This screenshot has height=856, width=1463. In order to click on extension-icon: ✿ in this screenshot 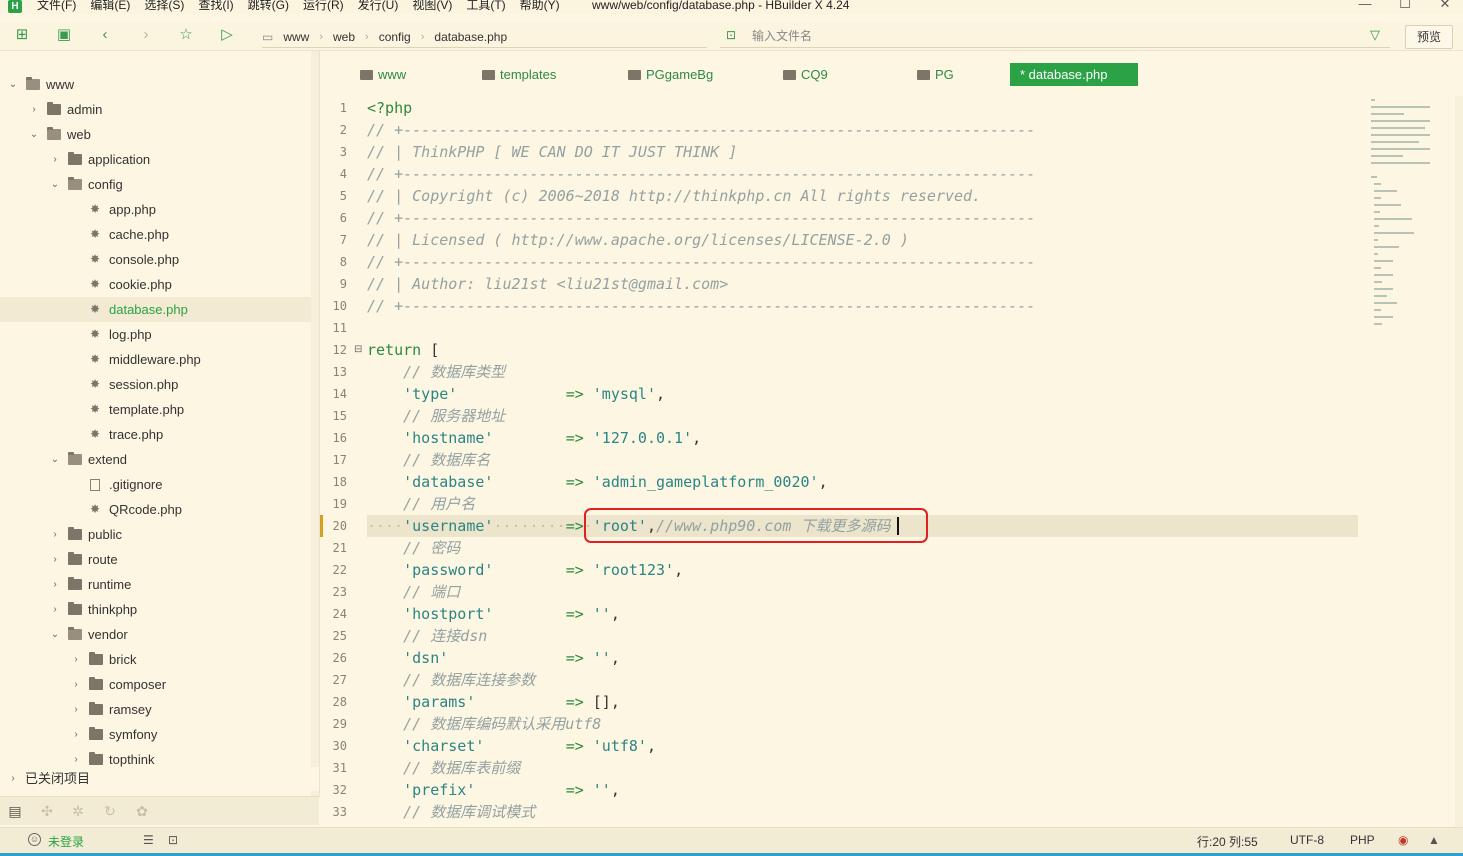, I will do `click(142, 811)`.